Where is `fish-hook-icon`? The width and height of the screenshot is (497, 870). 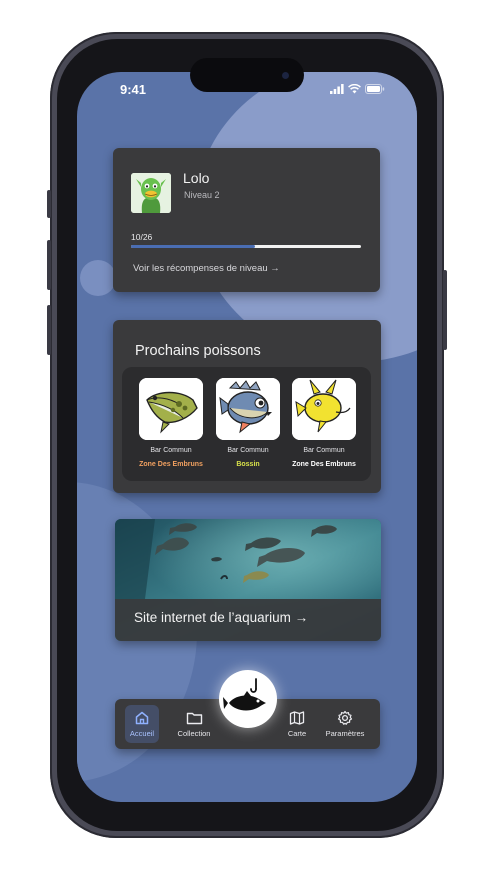 fish-hook-icon is located at coordinates (244, 694).